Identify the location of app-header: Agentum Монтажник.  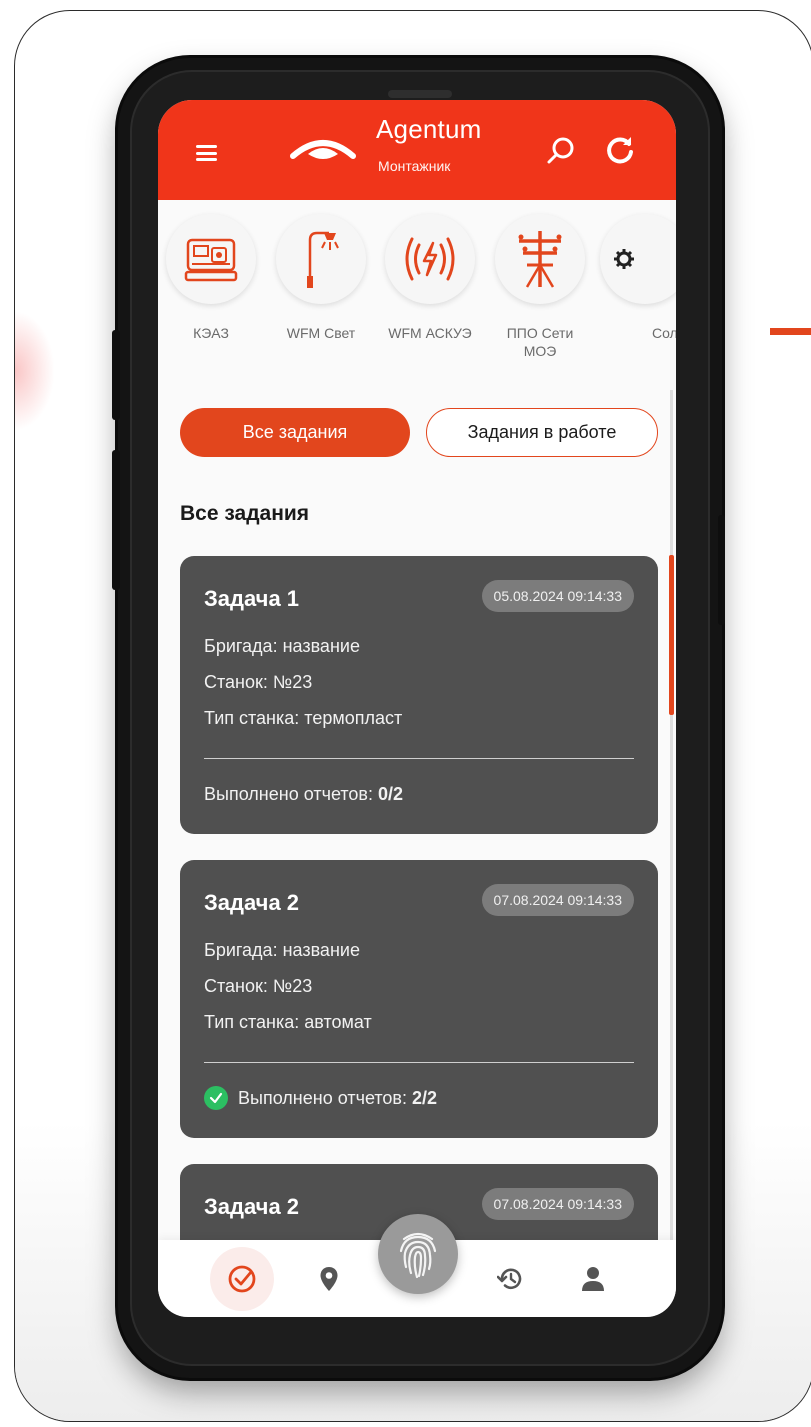
(417, 150).